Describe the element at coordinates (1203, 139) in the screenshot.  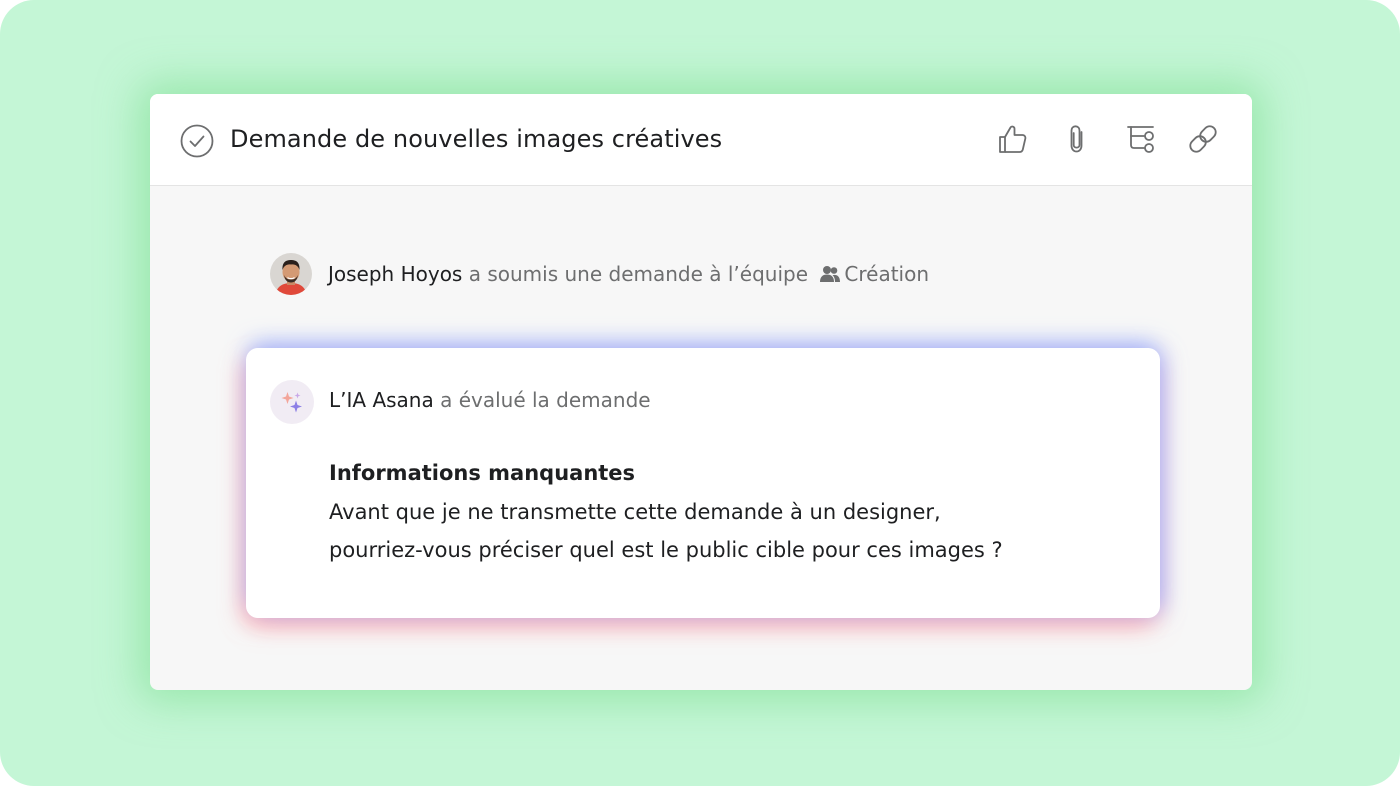
I see `link-icon` at that location.